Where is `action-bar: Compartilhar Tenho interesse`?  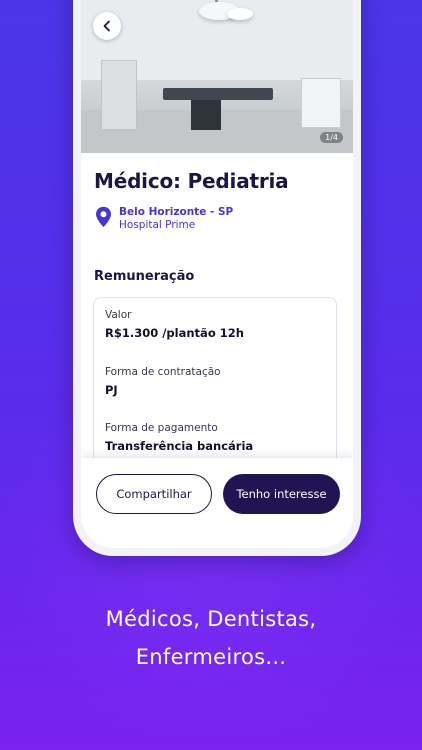
action-bar: Compartilhar Tenho interesse is located at coordinates (217, 503).